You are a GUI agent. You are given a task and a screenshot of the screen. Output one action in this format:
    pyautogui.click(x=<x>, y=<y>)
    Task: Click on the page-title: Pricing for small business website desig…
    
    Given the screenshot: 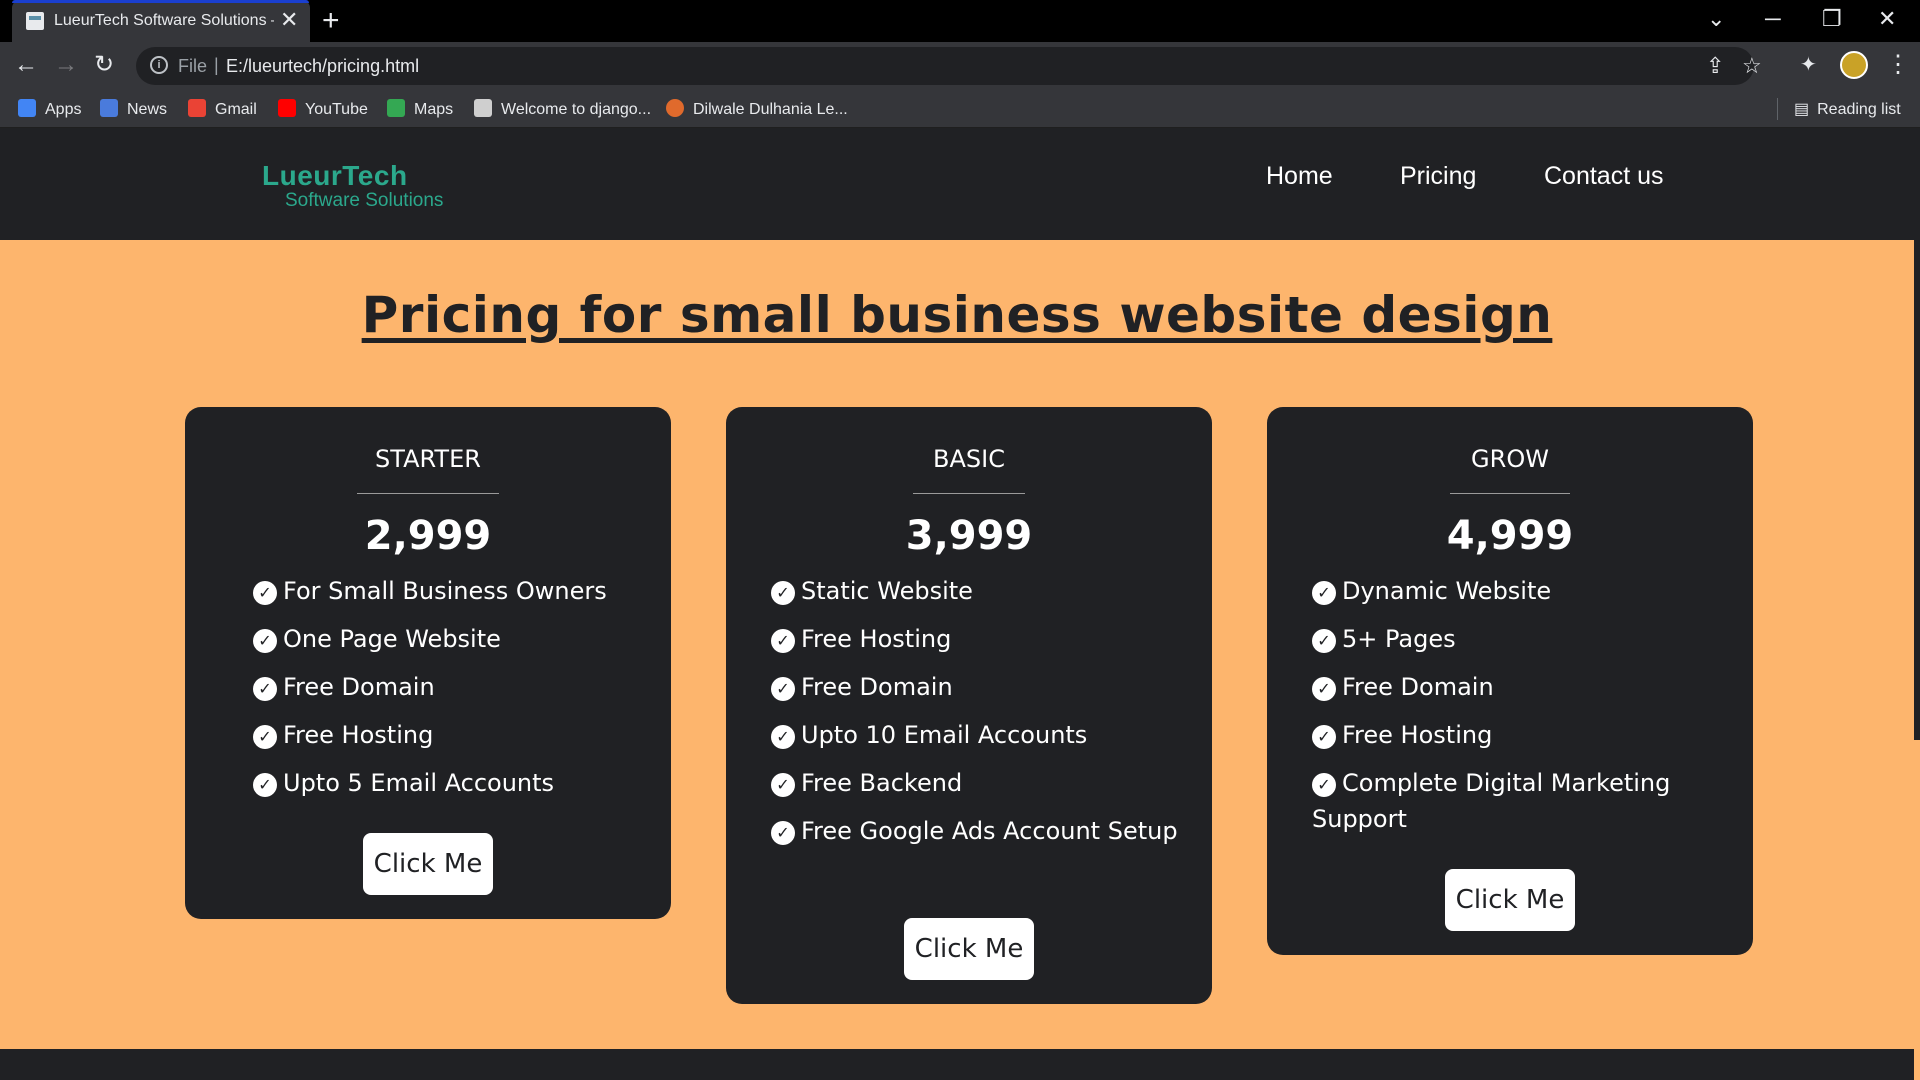 What is the action you would take?
    pyautogui.click(x=957, y=315)
    